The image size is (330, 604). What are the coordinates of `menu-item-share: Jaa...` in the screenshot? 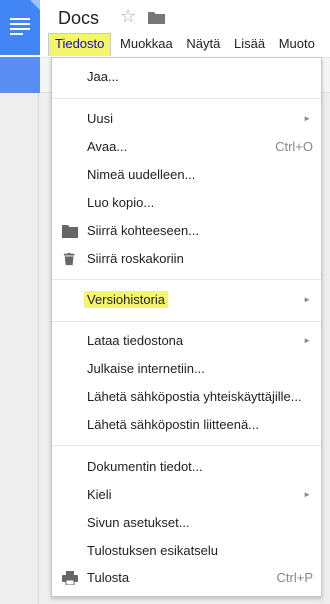 It's located at (186, 77).